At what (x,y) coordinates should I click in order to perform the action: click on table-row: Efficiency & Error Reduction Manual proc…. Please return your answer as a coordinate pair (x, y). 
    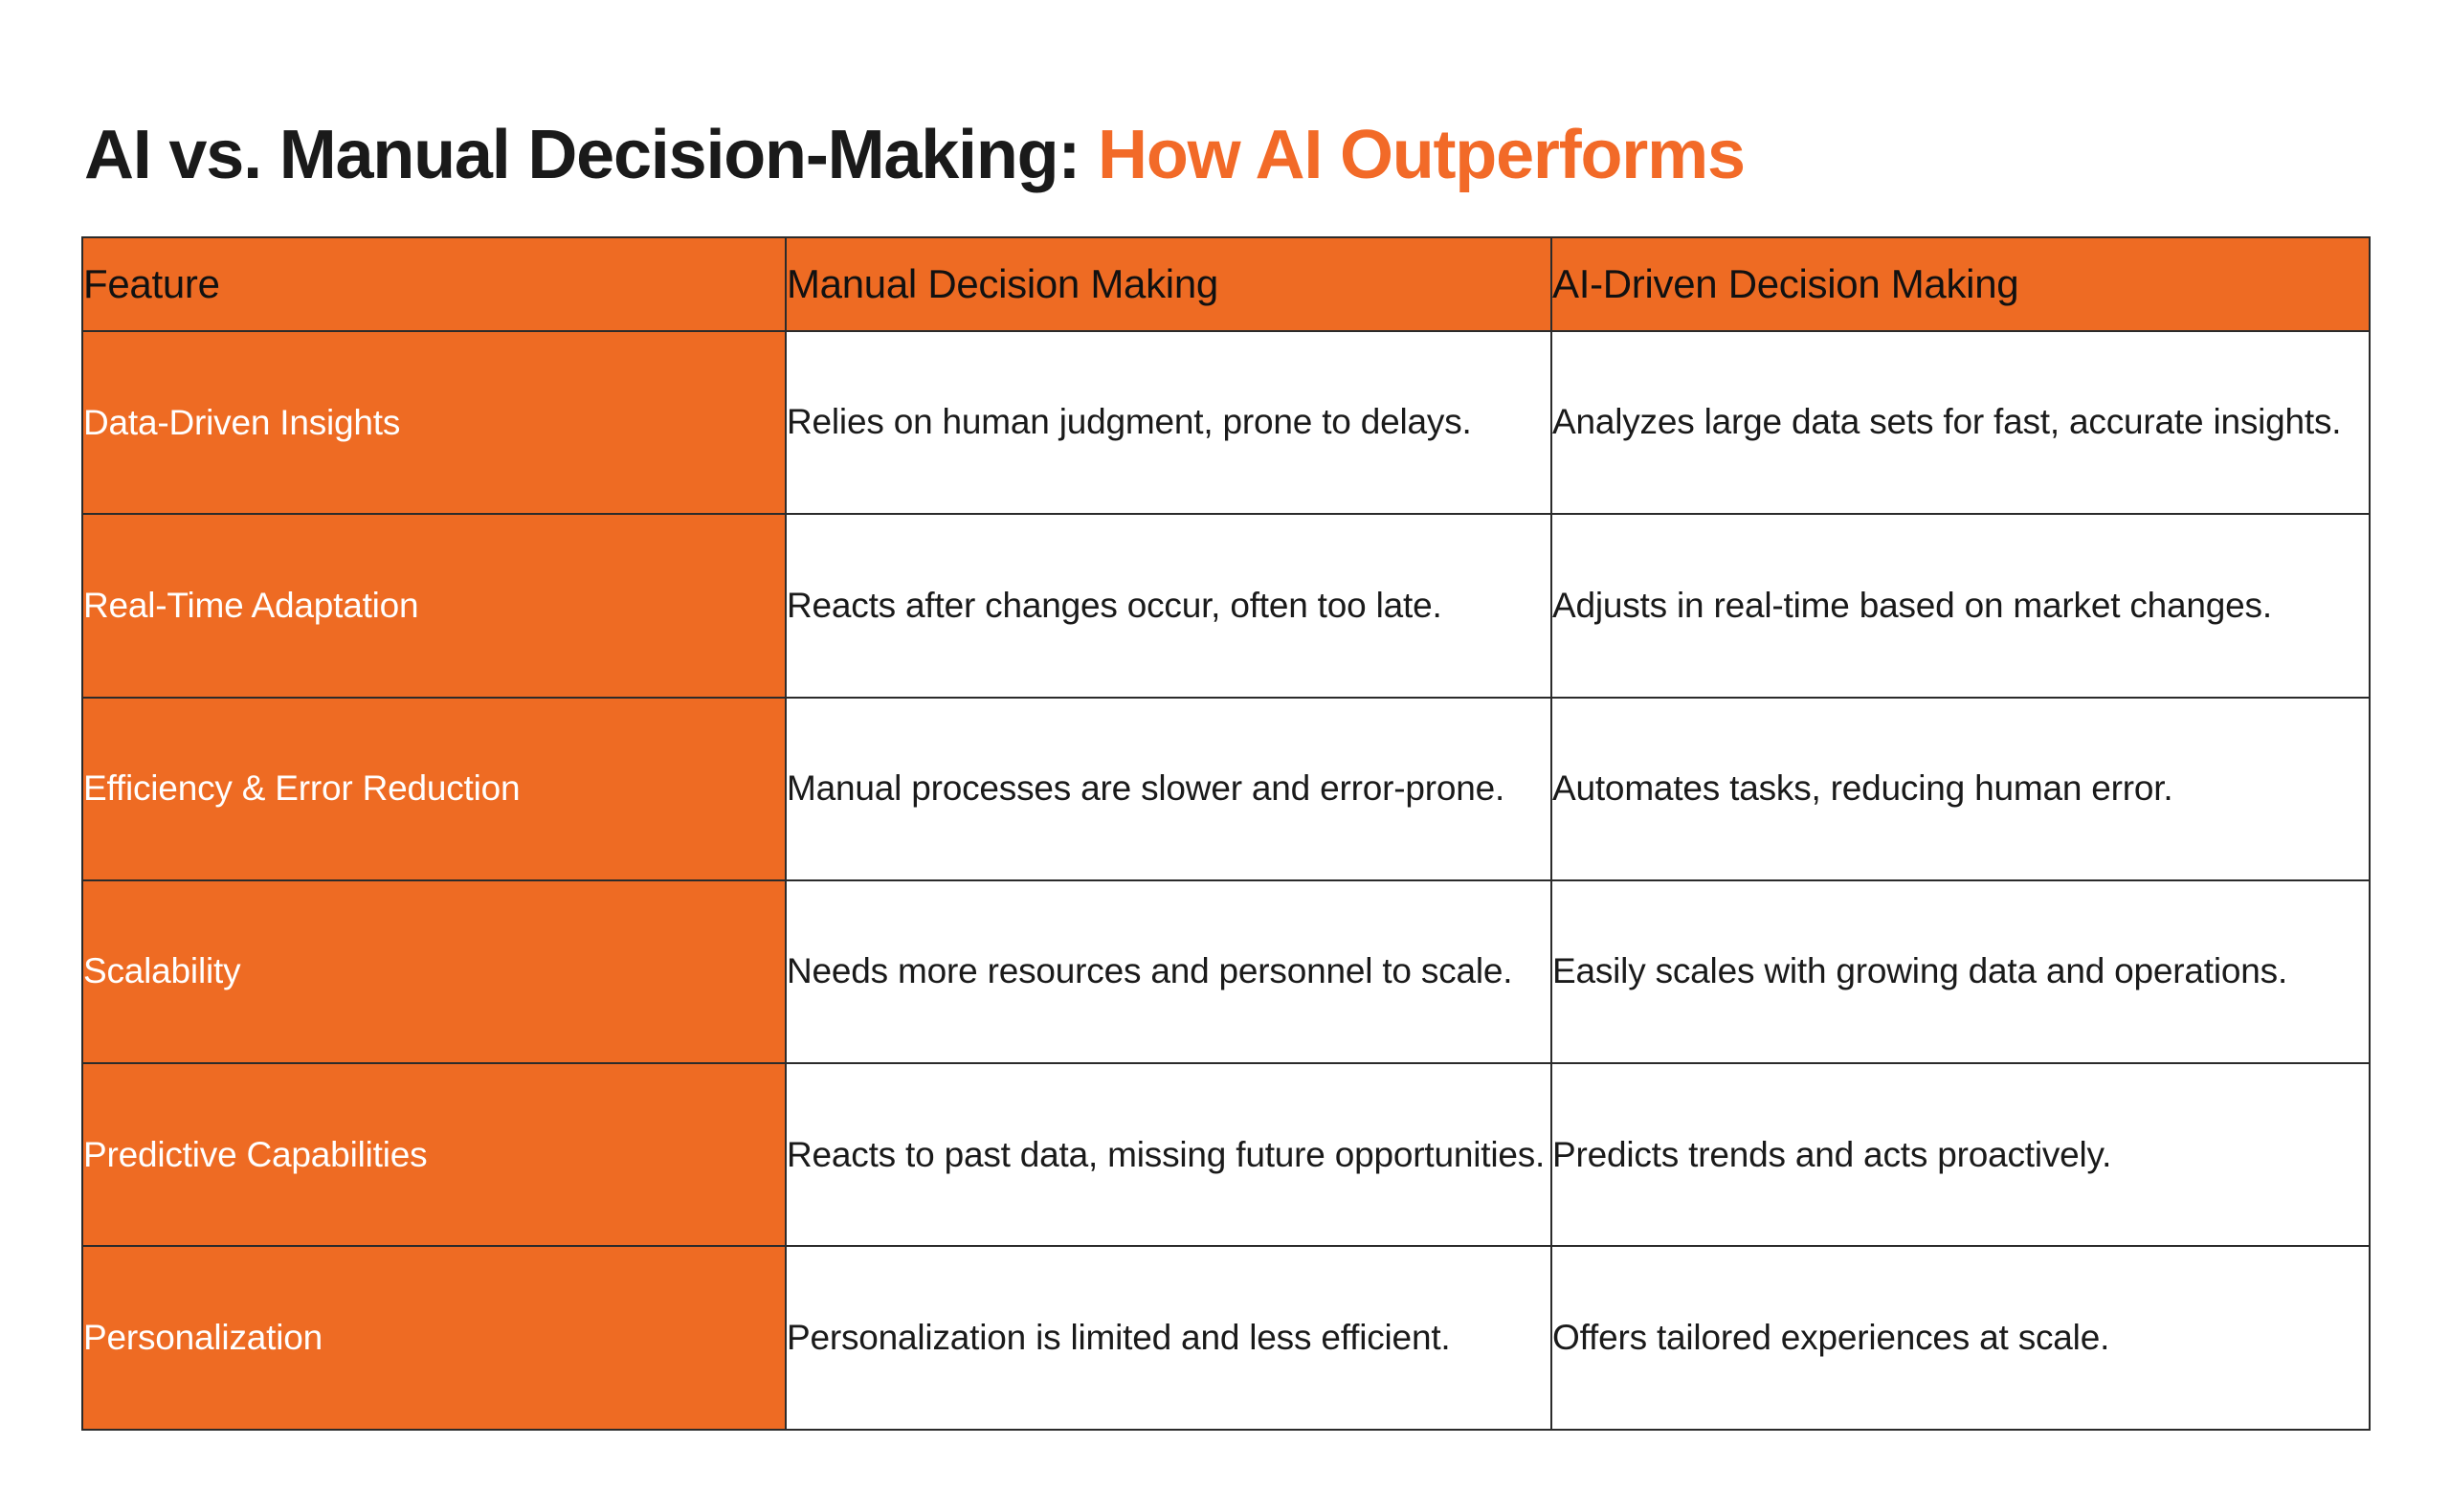
    Looking at the image, I should click on (1226, 788).